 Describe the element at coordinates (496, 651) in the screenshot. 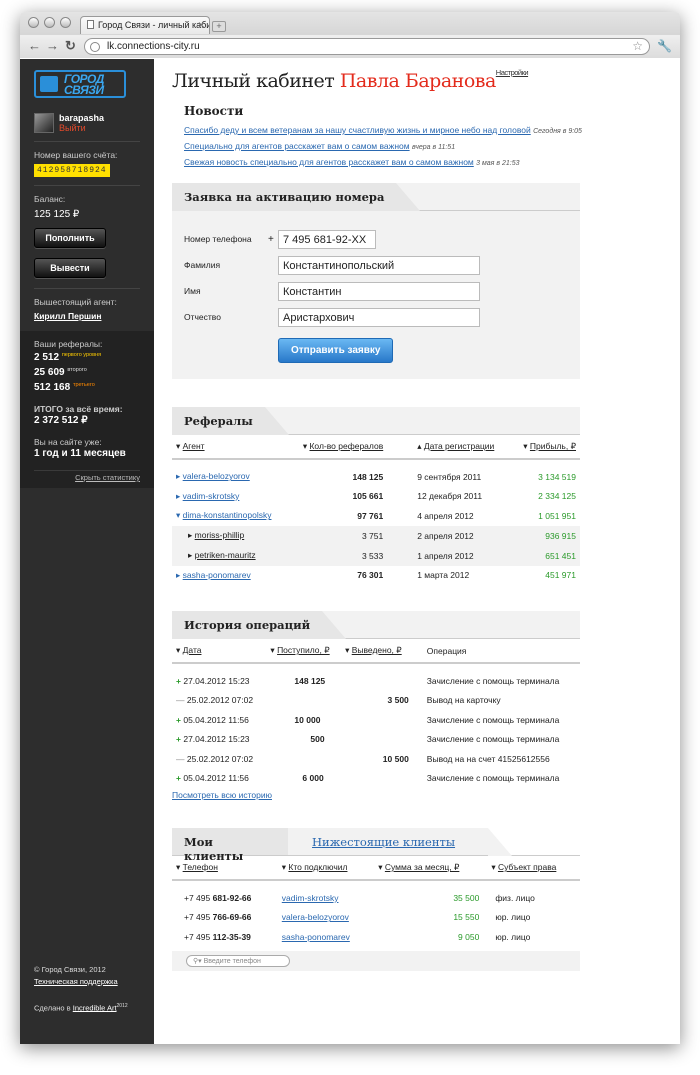

I see `operation-header: Операция` at that location.